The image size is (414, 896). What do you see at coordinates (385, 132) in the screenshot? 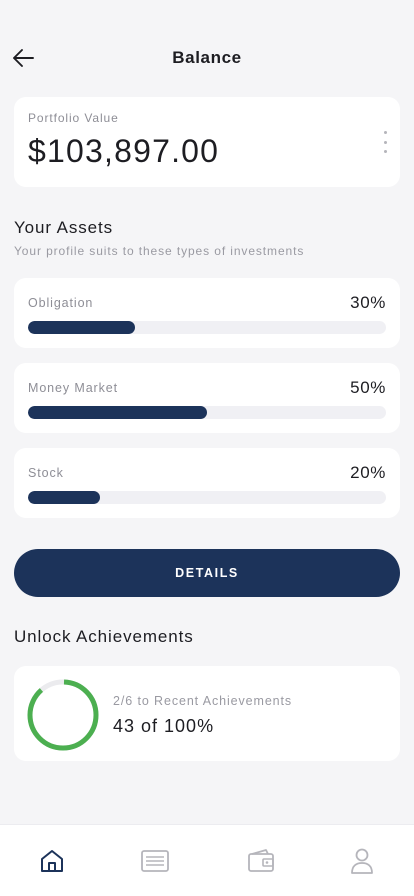
I see `more-vertical-icon` at bounding box center [385, 132].